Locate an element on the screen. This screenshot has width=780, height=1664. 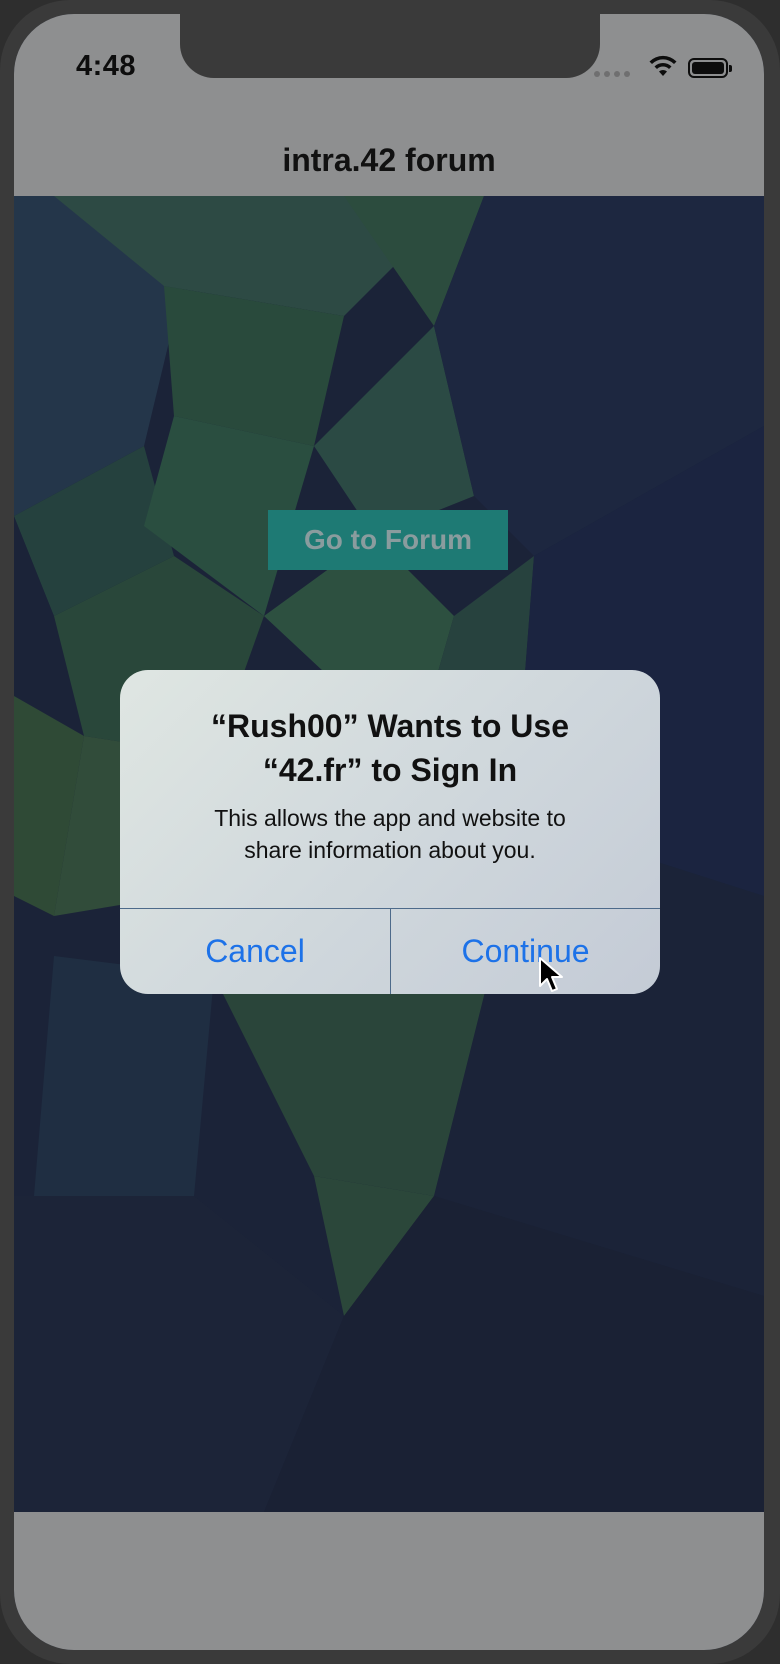
bottom-bar is located at coordinates (389, 1581).